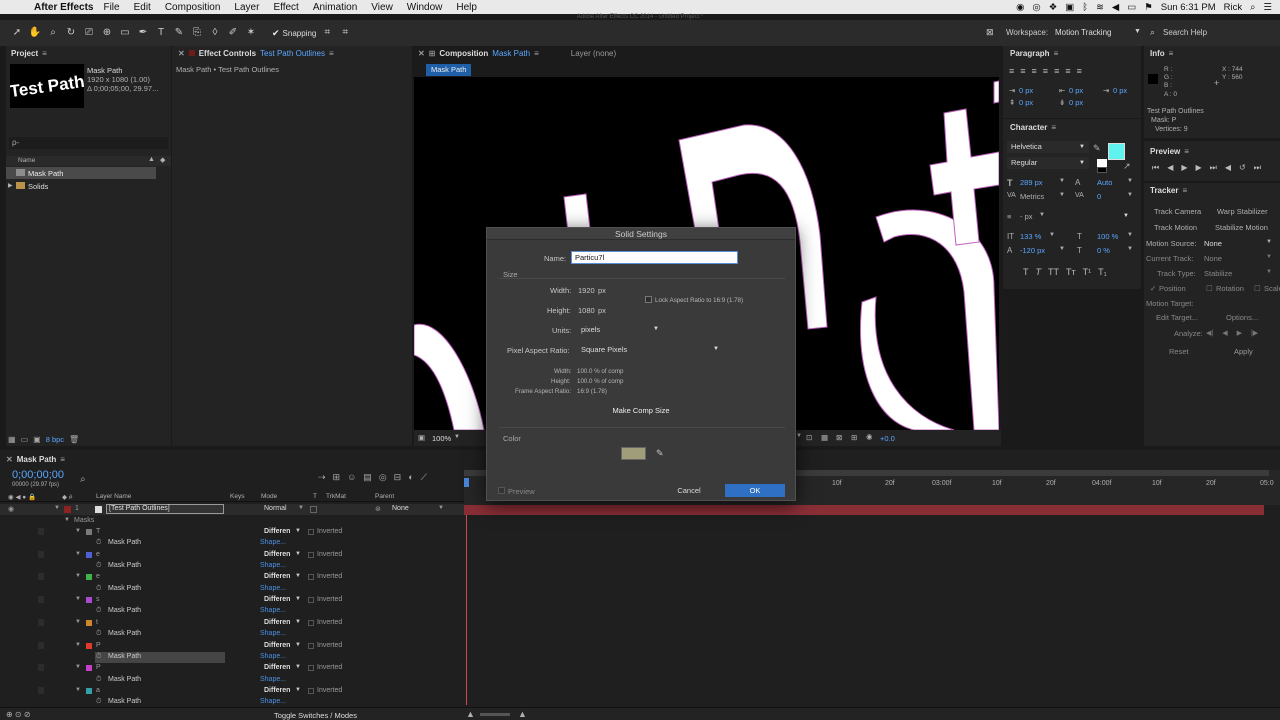 The image size is (1280, 720). What do you see at coordinates (1209, 288) in the screenshot?
I see `rotation-checkbox: ☐` at bounding box center [1209, 288].